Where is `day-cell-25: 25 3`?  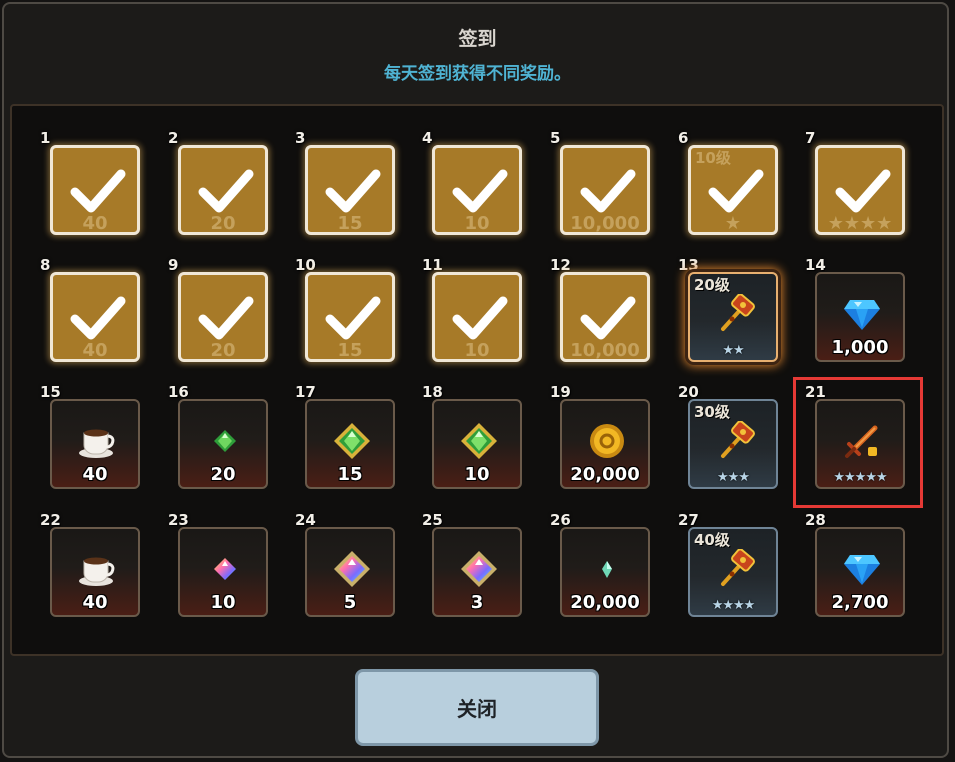
day-cell-25: 25 3 is located at coordinates (472, 564).